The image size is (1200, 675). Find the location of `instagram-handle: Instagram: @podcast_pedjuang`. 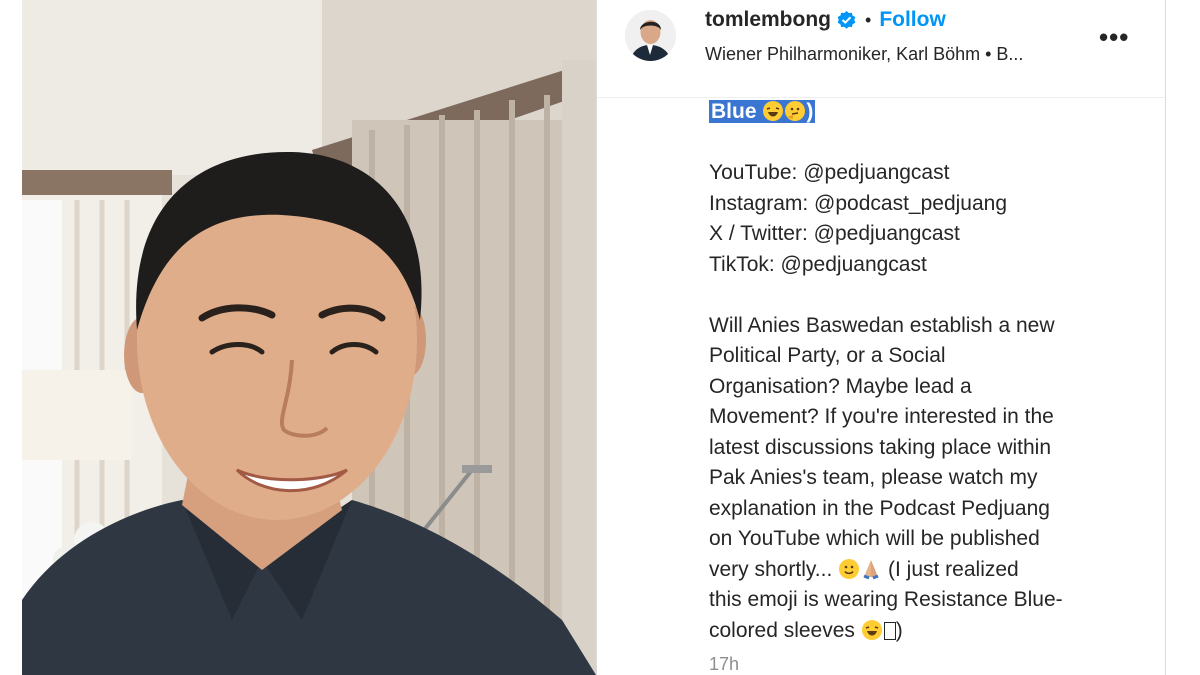

instagram-handle: Instagram: @podcast_pedjuang is located at coordinates (858, 203).